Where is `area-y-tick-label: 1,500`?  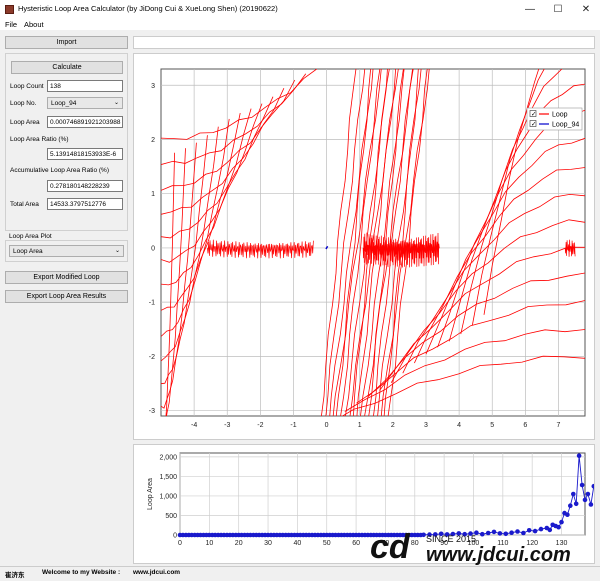 area-y-tick-label: 1,500 is located at coordinates (168, 477).